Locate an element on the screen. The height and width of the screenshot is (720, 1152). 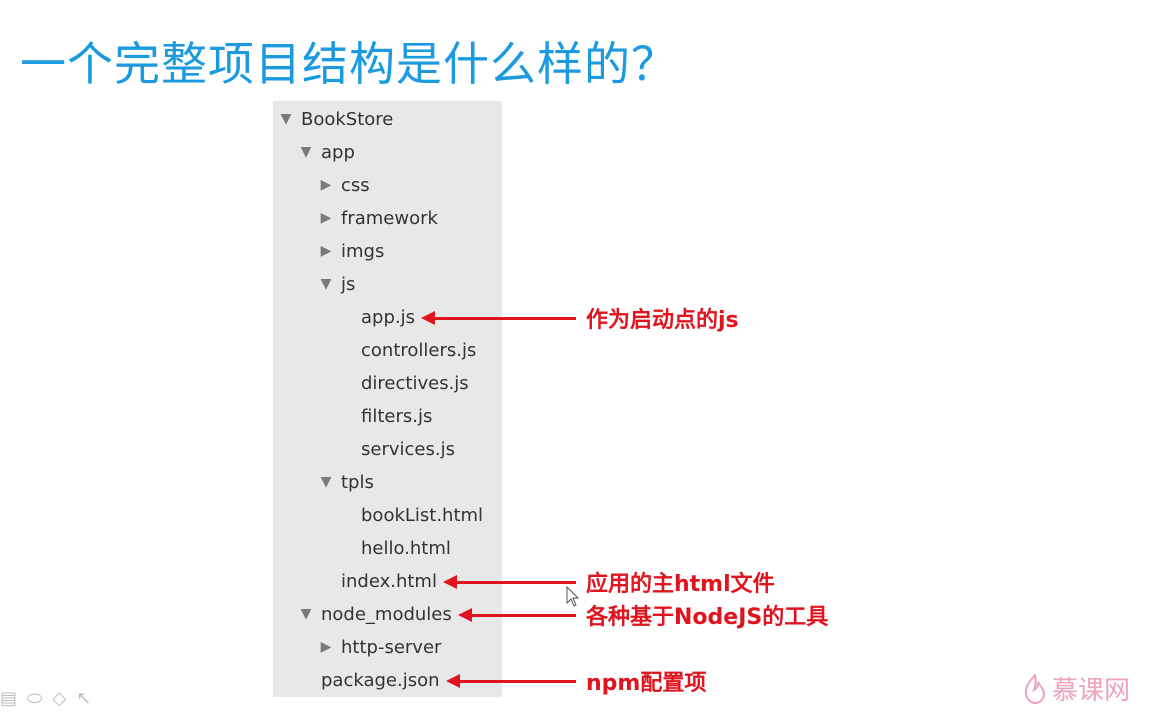
brand-logo: 慕课网 is located at coordinates (1077, 688).